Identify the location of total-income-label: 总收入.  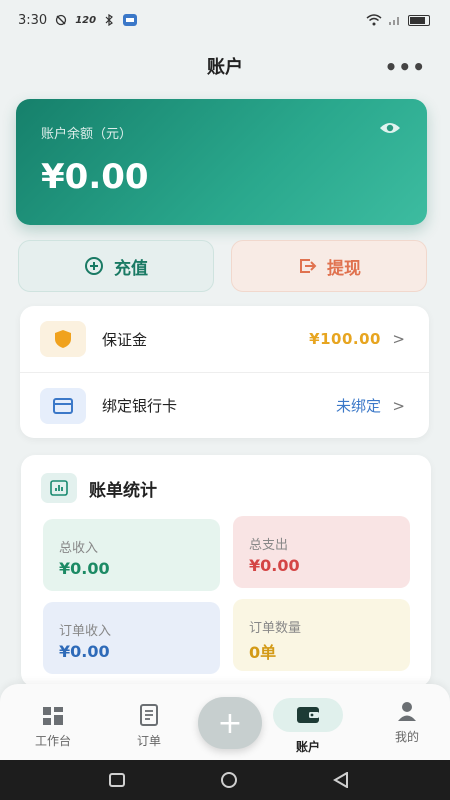
(79, 548).